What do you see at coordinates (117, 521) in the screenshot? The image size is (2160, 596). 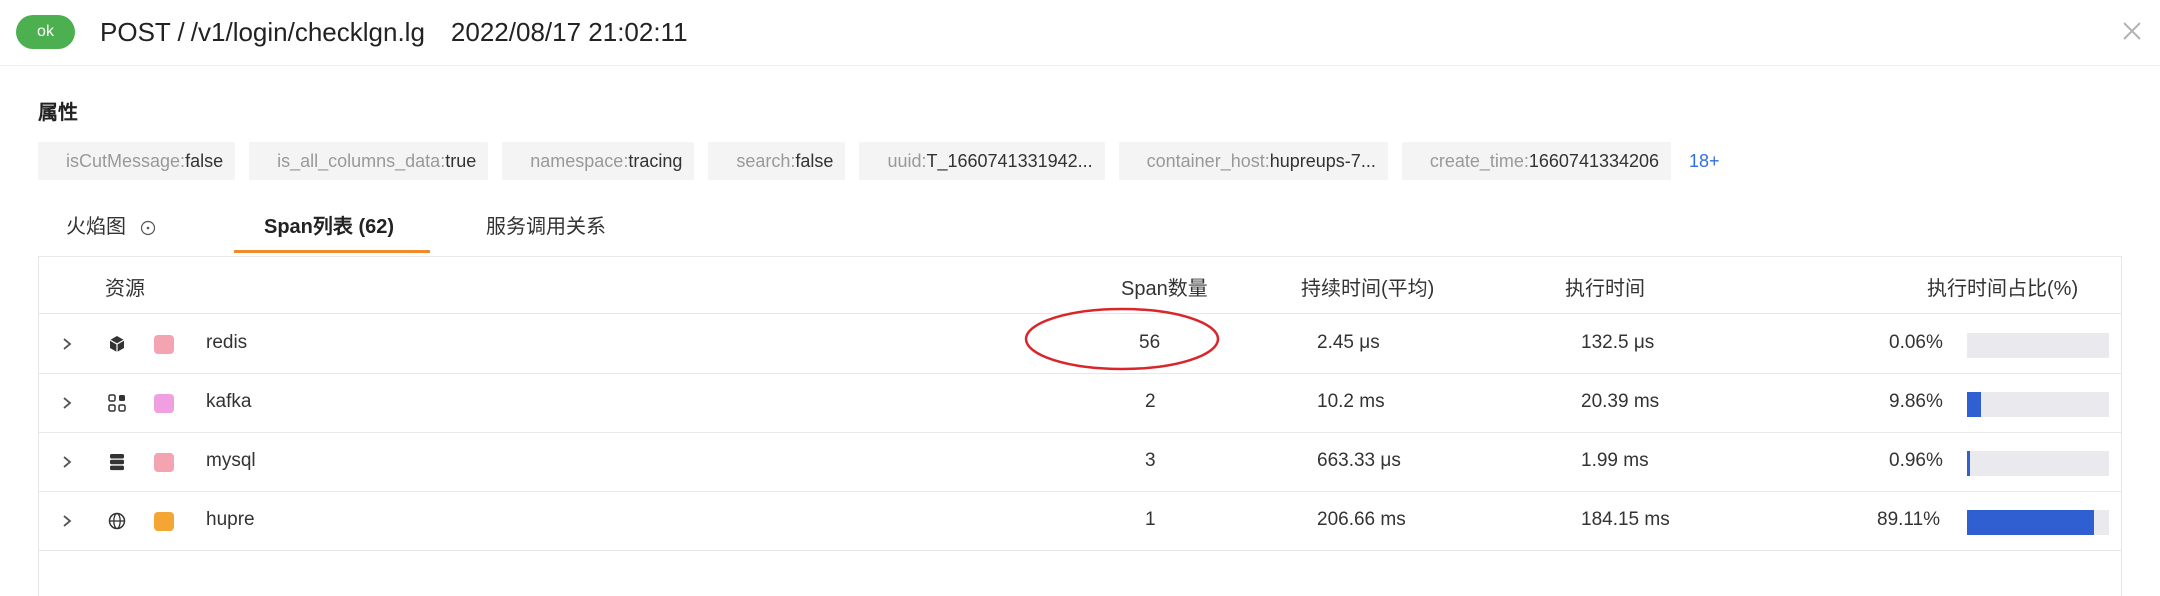 I see `globe-icon` at bounding box center [117, 521].